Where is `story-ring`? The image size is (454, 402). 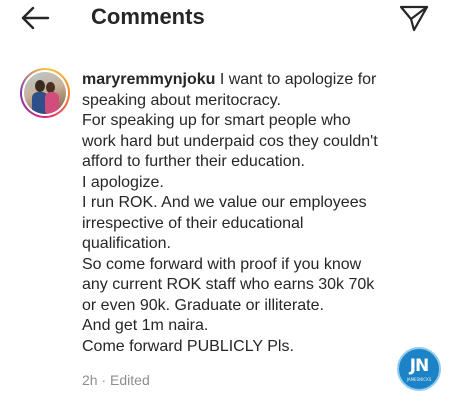
story-ring is located at coordinates (45, 93).